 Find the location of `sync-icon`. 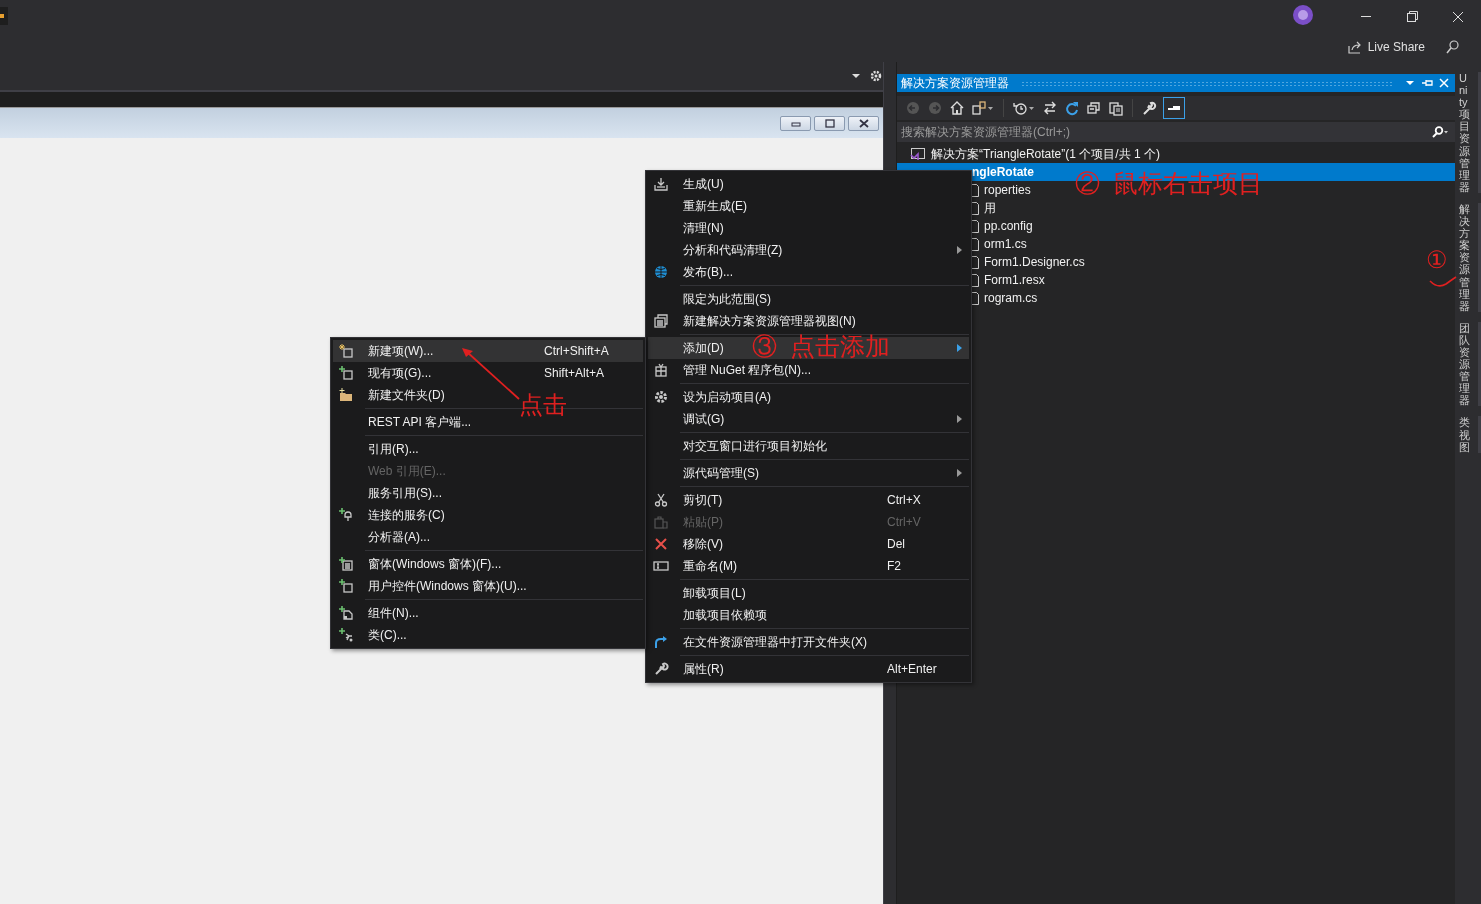

sync-icon is located at coordinates (1050, 108).